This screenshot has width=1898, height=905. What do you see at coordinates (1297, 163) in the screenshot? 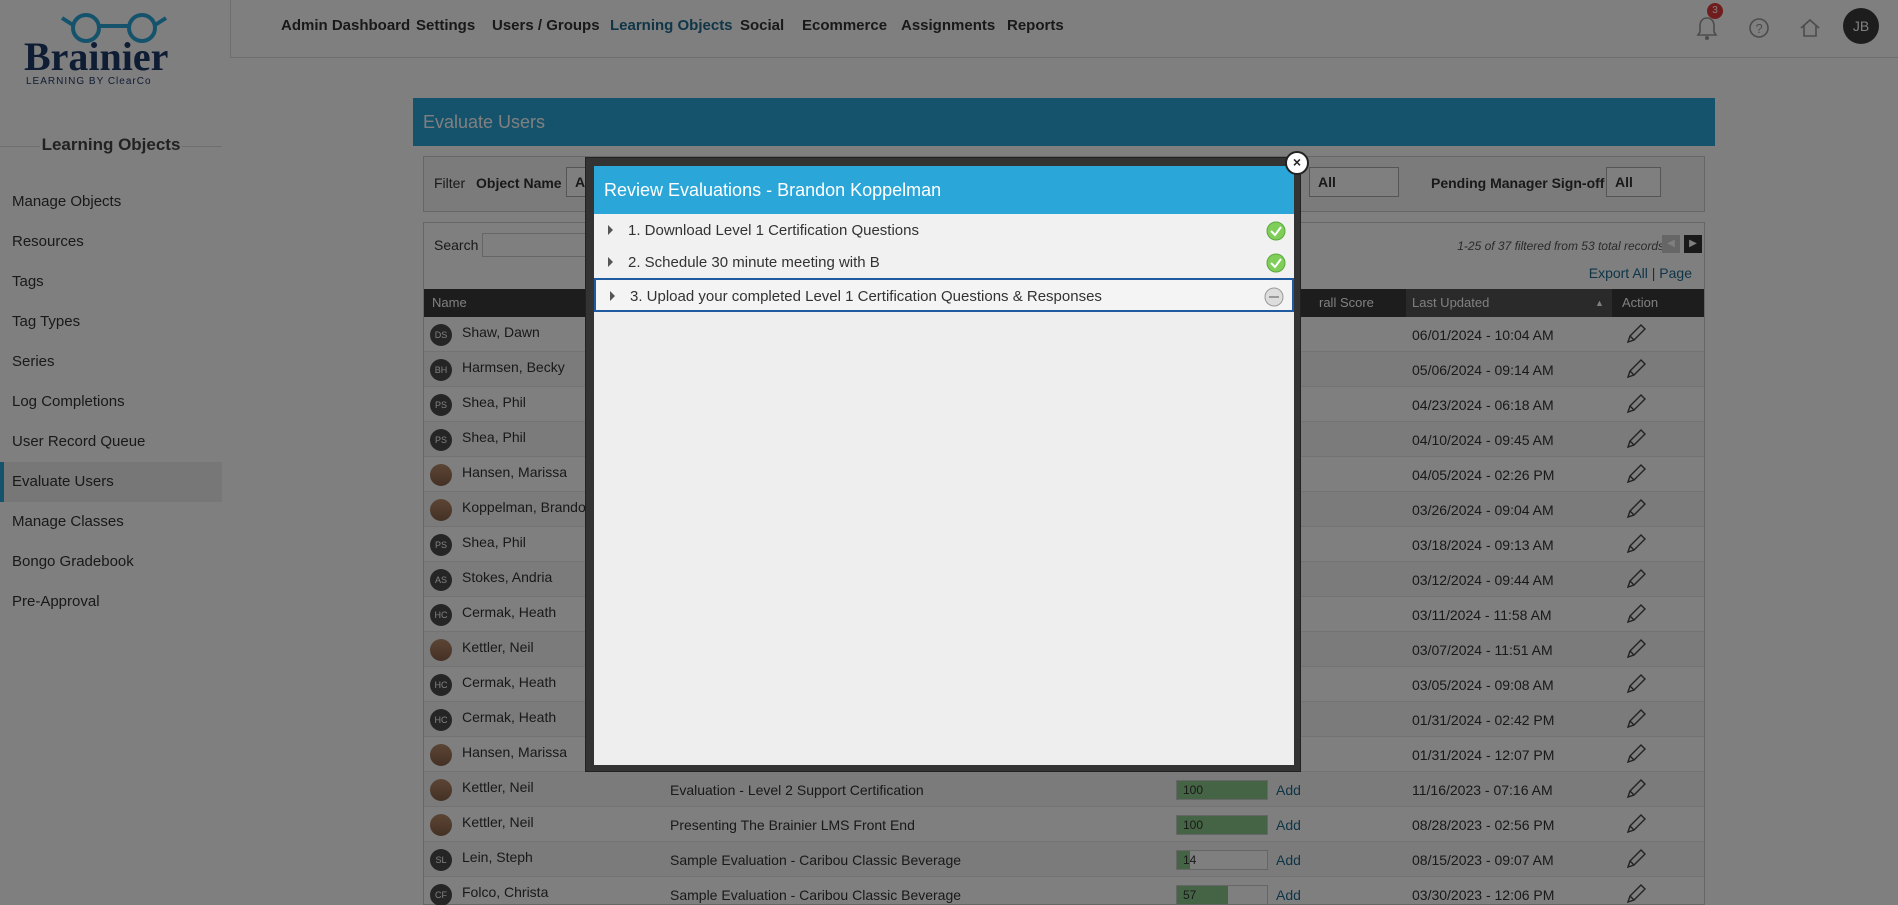
I see `modal-close-button: ×` at bounding box center [1297, 163].